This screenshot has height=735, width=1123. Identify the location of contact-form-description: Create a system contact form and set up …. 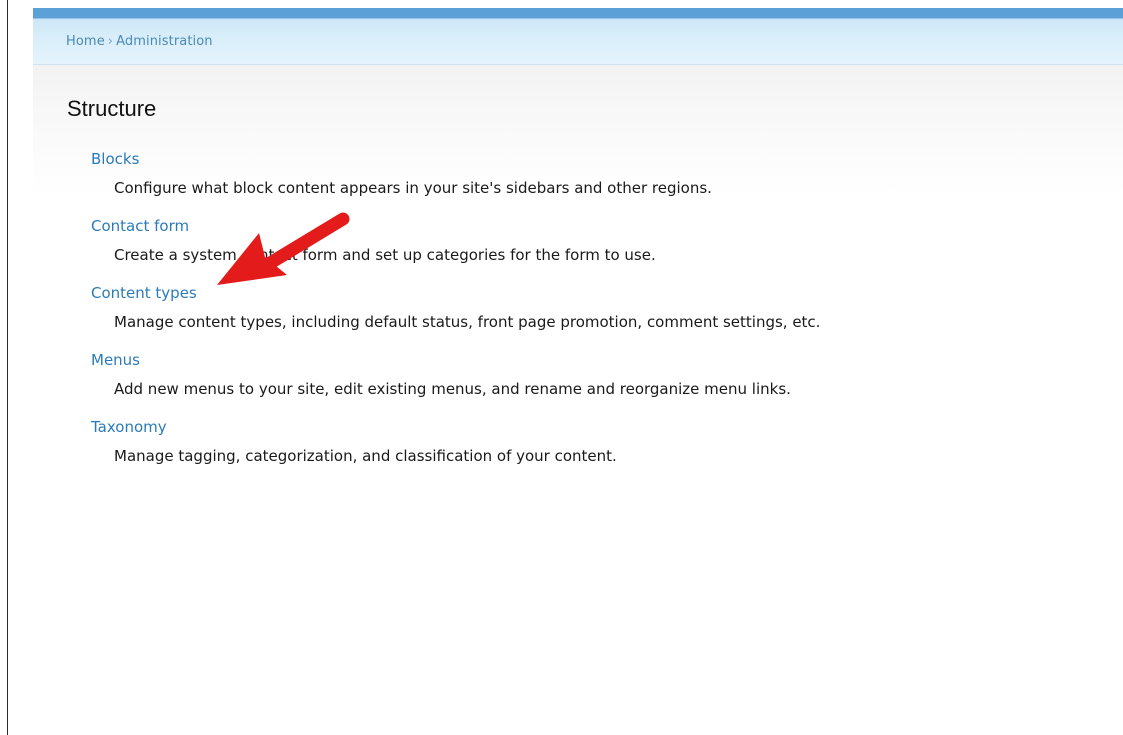
(385, 255).